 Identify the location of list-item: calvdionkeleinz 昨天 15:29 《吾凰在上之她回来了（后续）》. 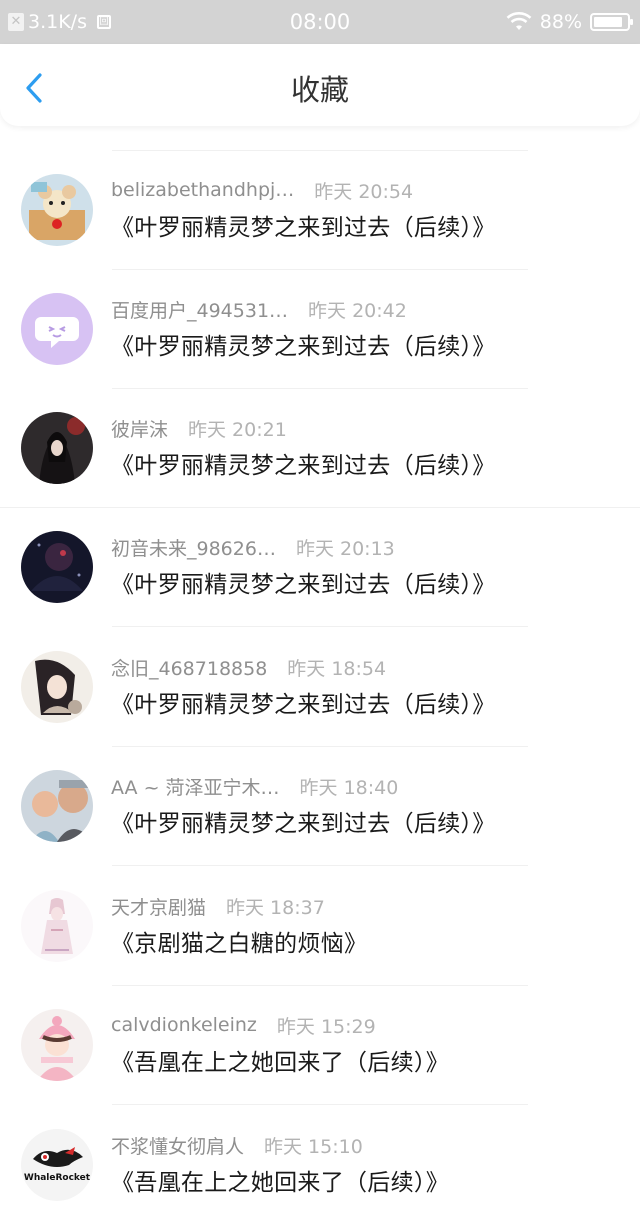
(320, 1069).